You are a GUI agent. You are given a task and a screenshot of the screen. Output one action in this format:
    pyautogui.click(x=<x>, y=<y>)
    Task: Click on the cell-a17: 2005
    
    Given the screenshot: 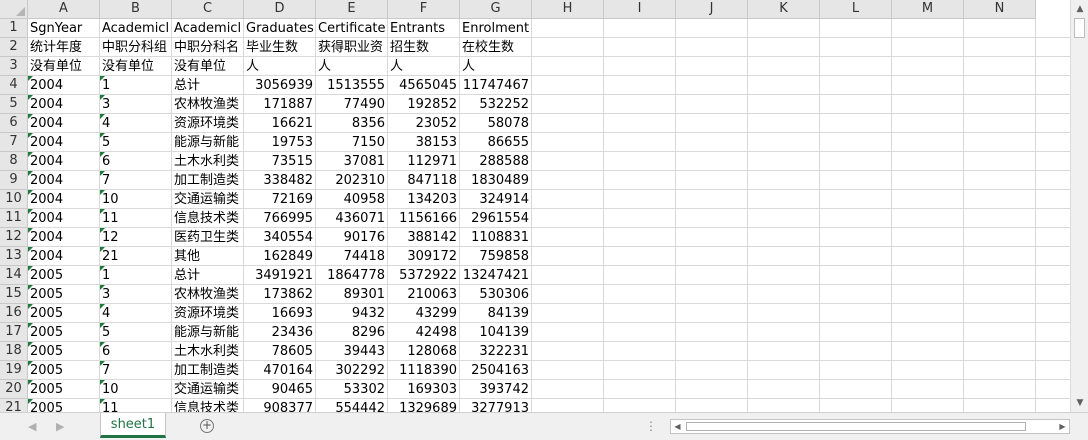 What is the action you would take?
    pyautogui.click(x=63, y=332)
    